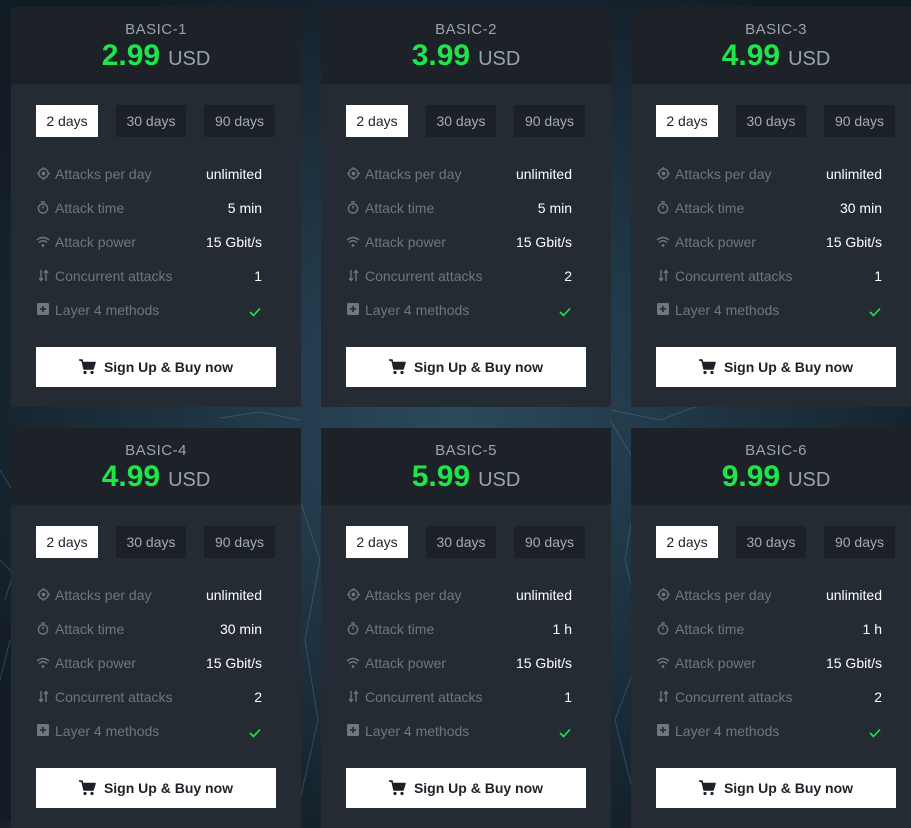 This screenshot has width=911, height=828. I want to click on feature-value: 30 min, so click(860, 208).